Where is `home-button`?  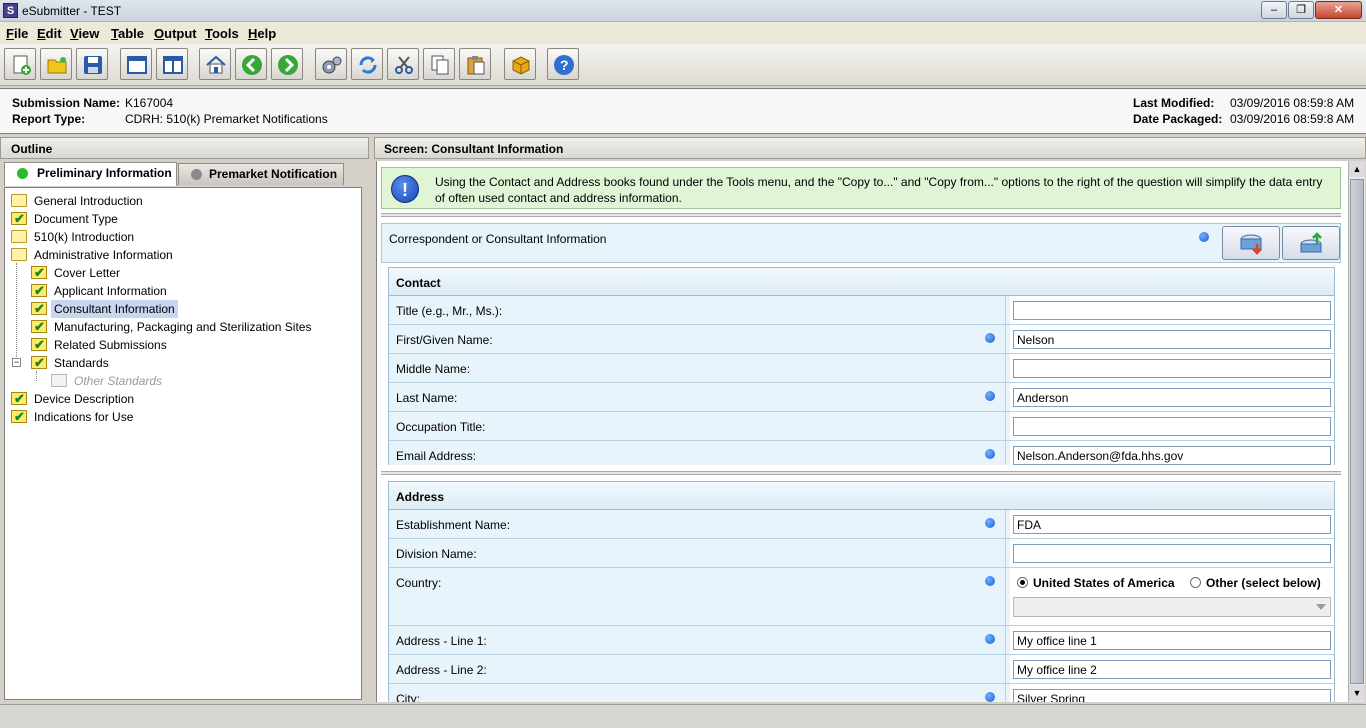
home-button is located at coordinates (215, 64).